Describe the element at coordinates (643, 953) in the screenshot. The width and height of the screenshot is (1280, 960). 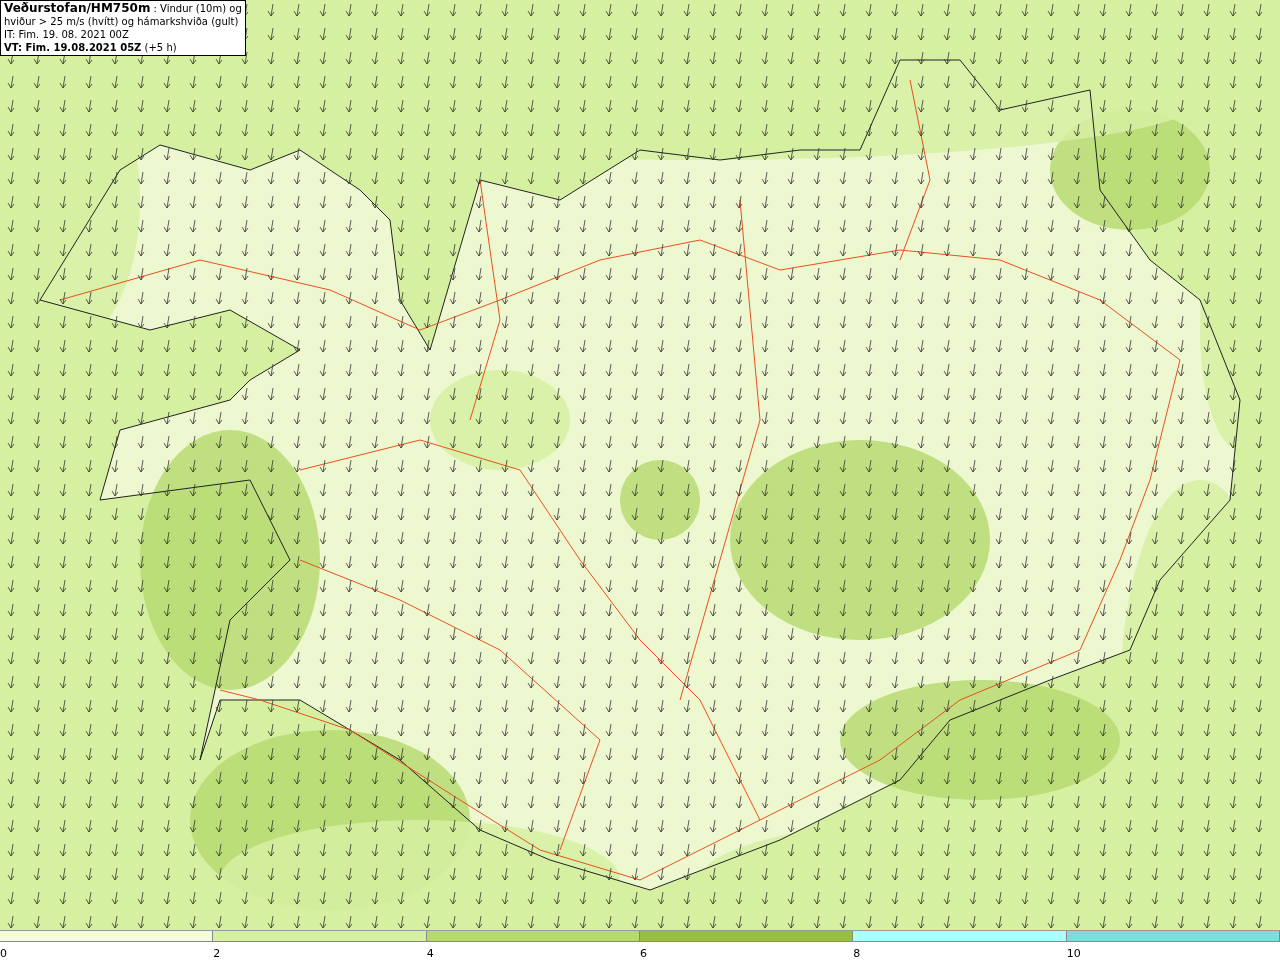
I see `legend-label: 6` at that location.